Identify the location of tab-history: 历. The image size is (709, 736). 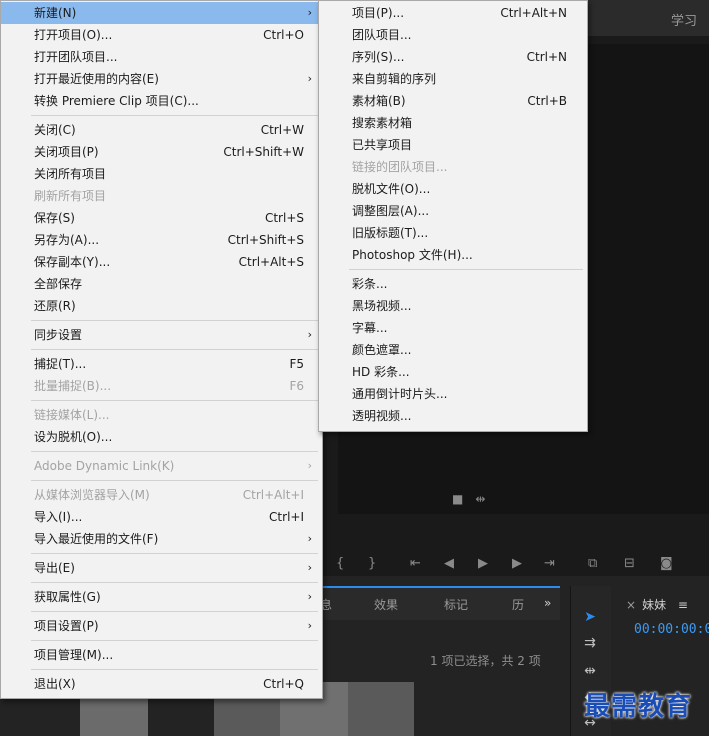
(518, 604).